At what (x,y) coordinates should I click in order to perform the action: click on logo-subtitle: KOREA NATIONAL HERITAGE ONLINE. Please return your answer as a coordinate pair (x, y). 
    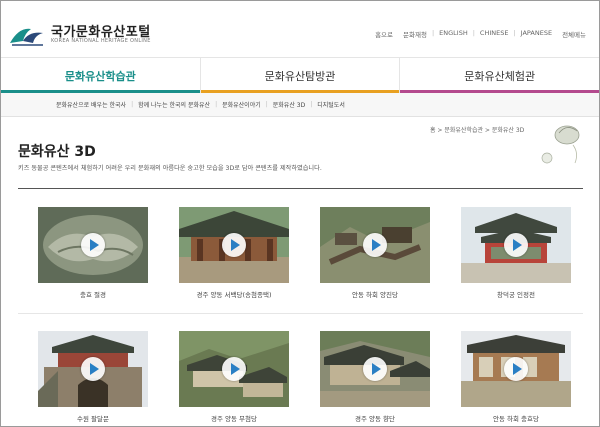
    Looking at the image, I should click on (101, 41).